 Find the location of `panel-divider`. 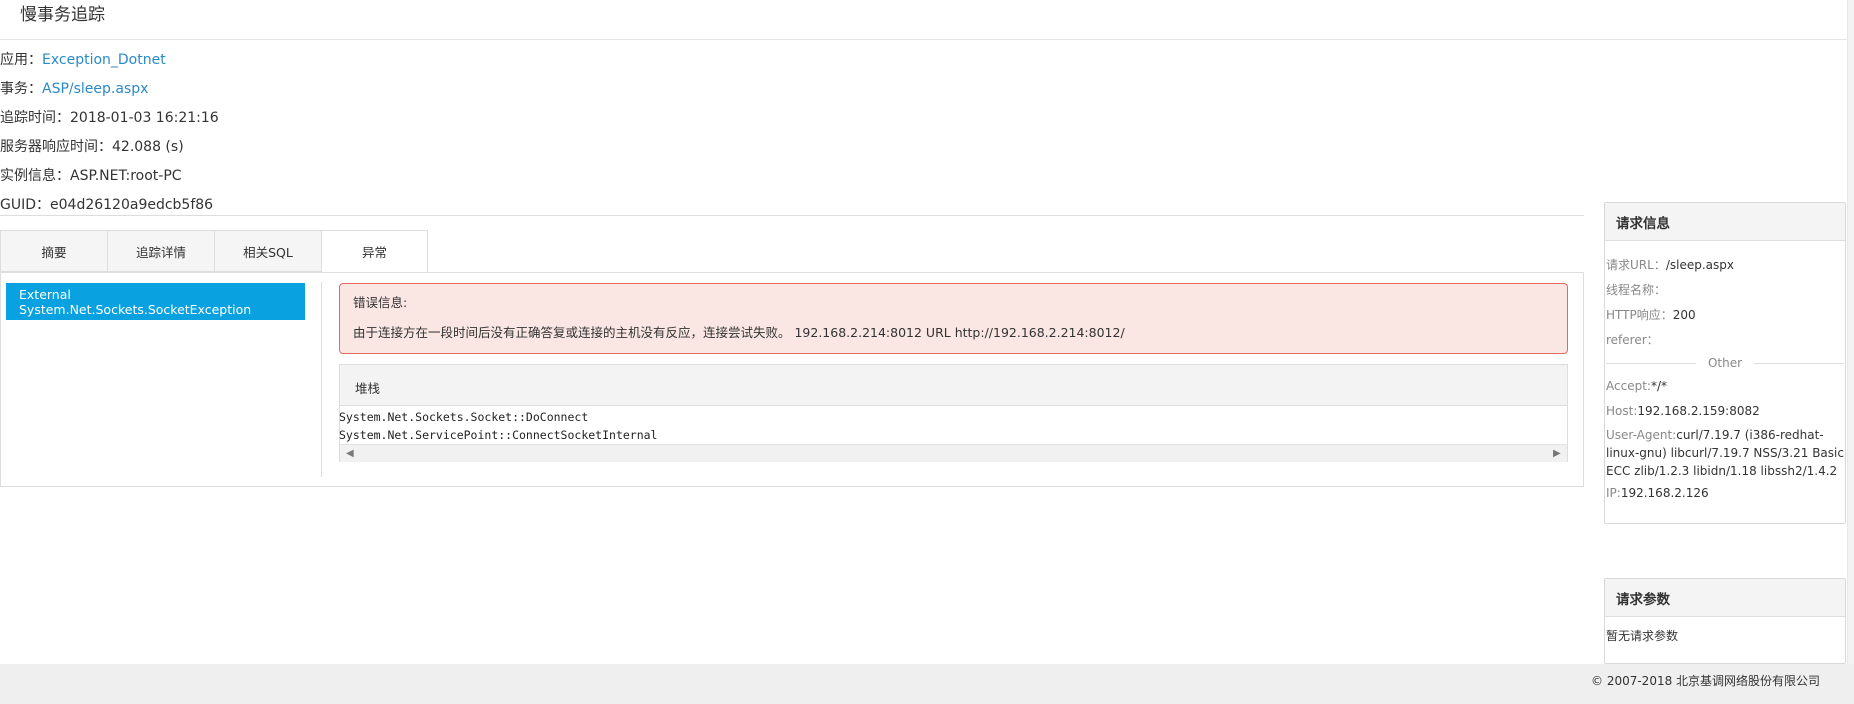

panel-divider is located at coordinates (321, 379).